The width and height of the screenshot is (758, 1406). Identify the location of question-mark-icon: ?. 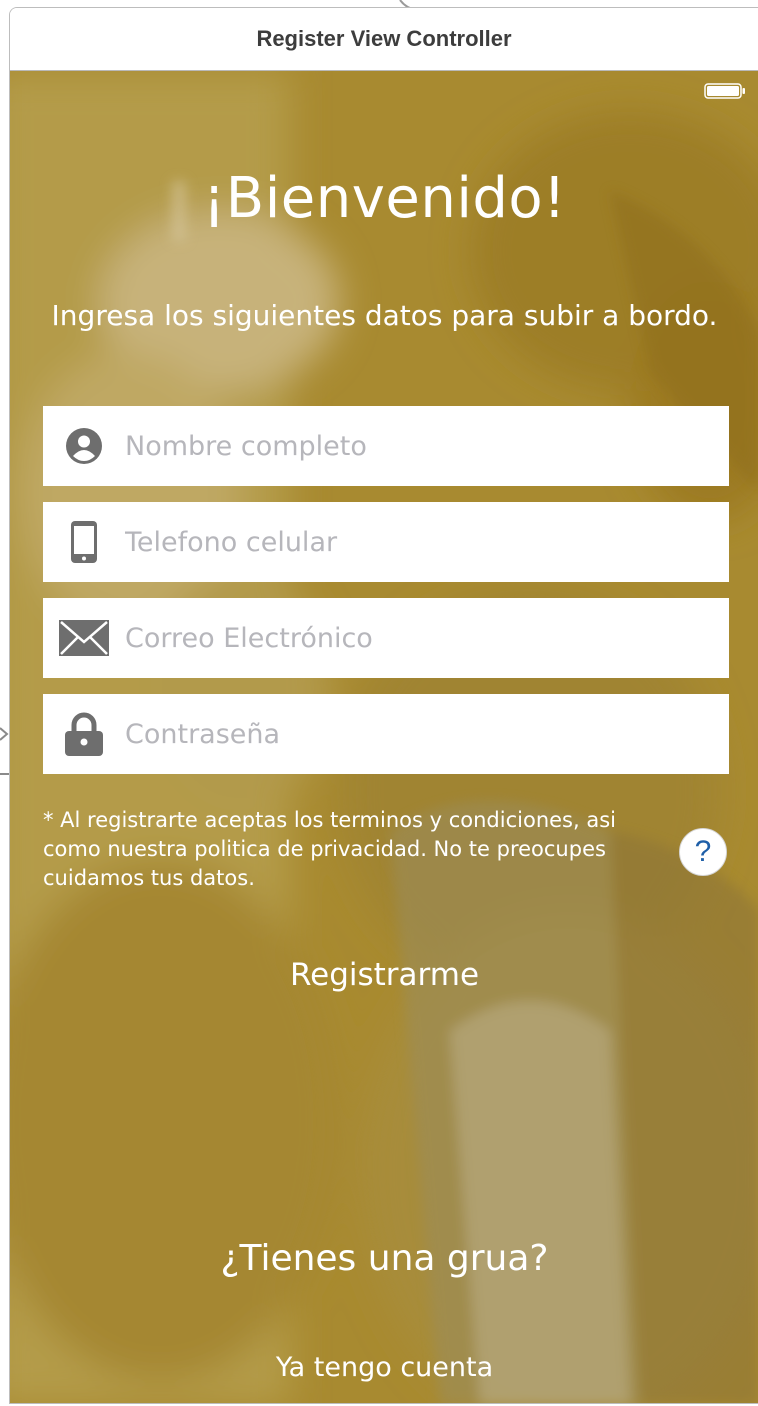
(703, 851).